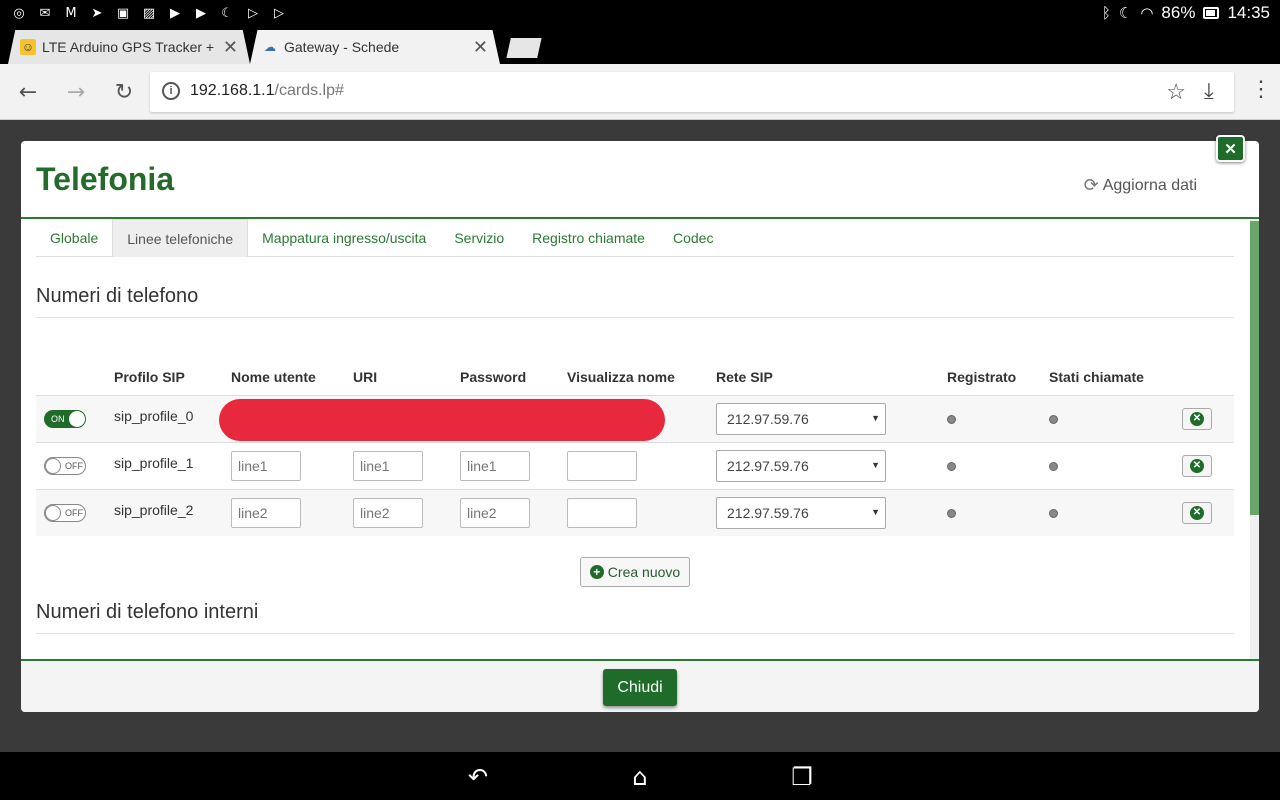 The image size is (1280, 800). Describe the element at coordinates (227, 13) in the screenshot. I see `moon-icon: ☾` at that location.